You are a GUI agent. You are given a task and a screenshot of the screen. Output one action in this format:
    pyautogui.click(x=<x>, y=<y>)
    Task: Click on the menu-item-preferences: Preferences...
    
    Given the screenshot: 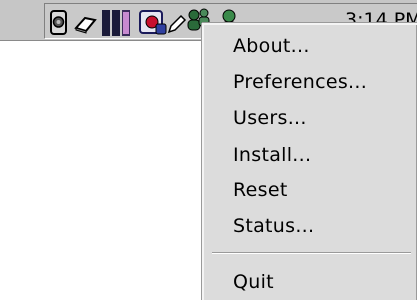 What is the action you would take?
    pyautogui.click(x=300, y=82)
    